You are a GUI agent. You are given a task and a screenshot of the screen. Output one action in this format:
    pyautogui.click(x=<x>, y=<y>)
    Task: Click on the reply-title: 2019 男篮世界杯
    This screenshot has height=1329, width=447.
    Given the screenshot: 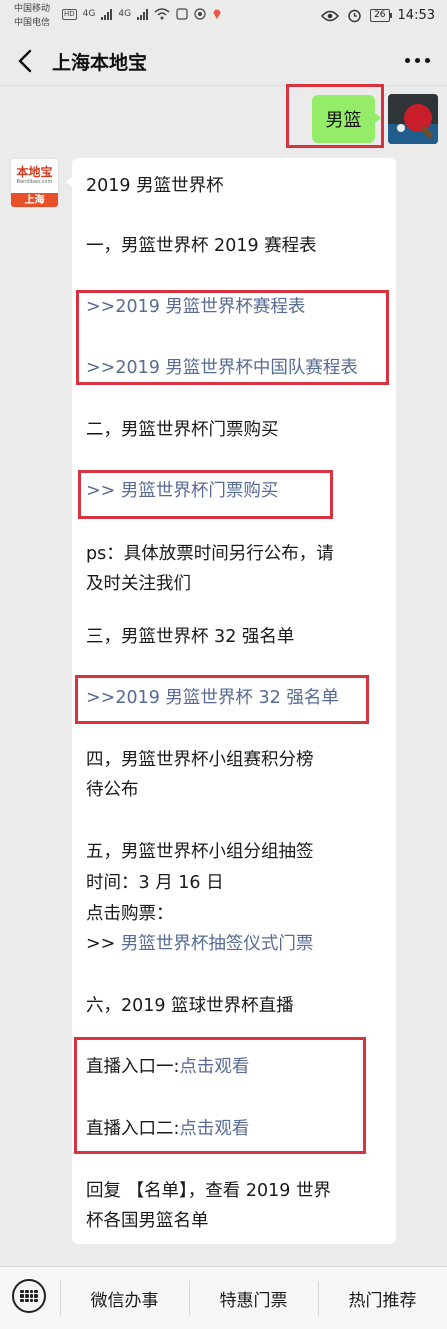 What is the action you would take?
    pyautogui.click(x=155, y=186)
    